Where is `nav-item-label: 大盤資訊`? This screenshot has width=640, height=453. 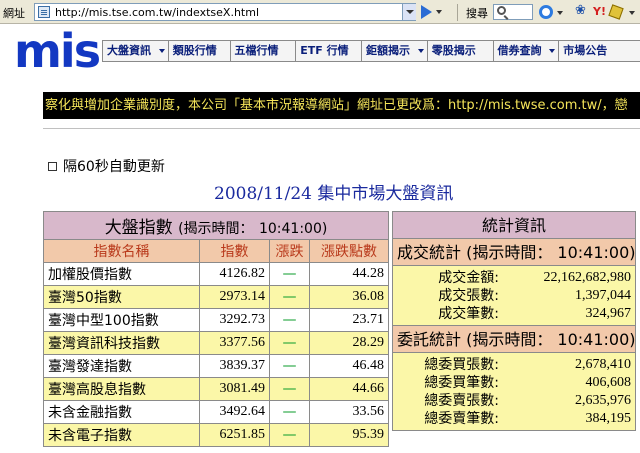 nav-item-label: 大盤資訊 is located at coordinates (129, 50).